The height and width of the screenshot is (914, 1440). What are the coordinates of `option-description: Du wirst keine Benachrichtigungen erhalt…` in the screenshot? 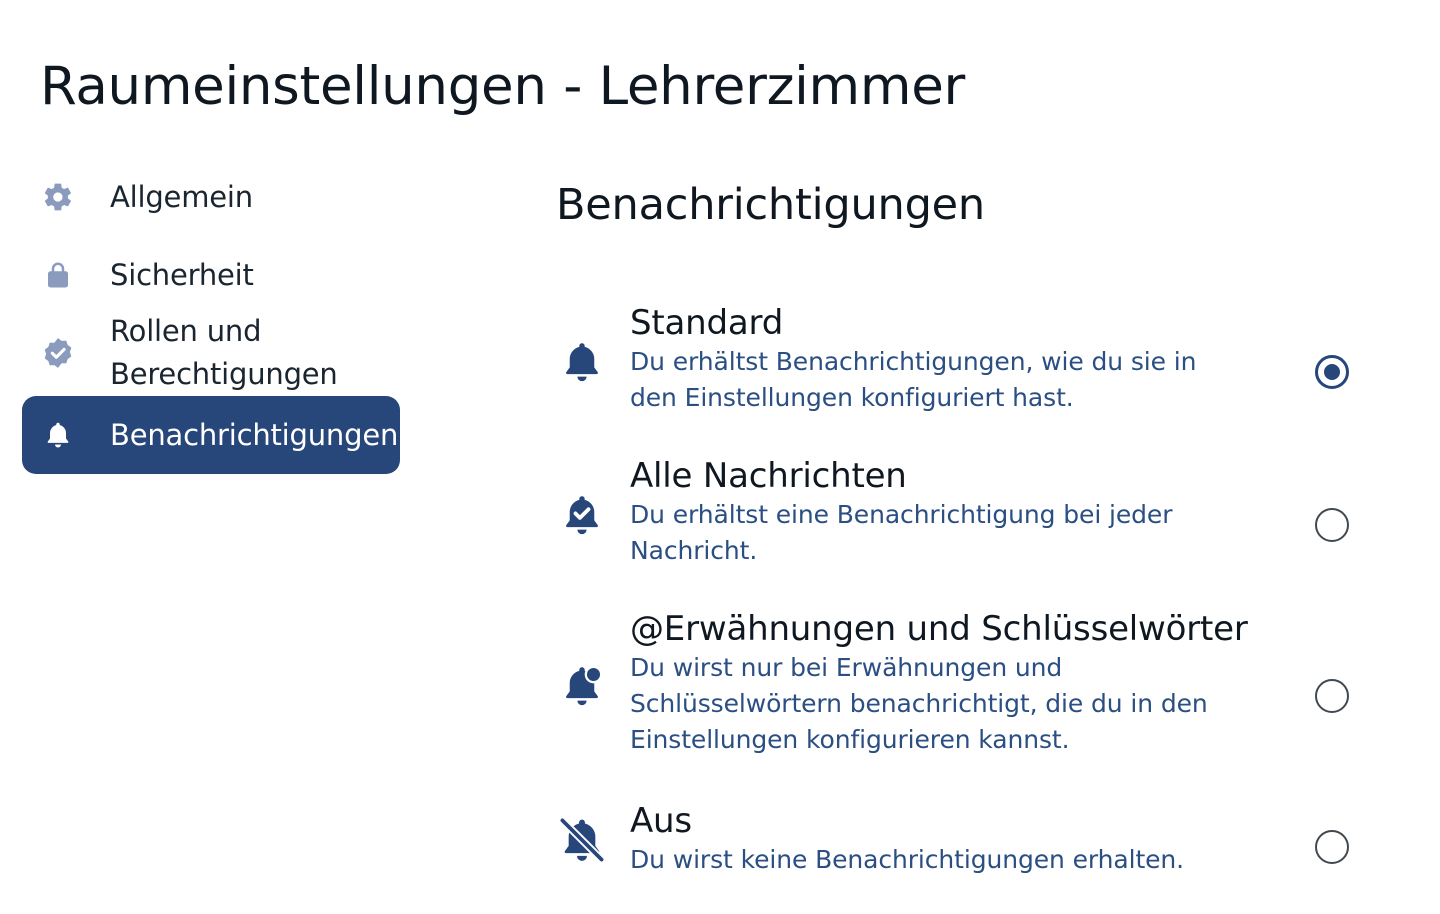 It's located at (907, 859).